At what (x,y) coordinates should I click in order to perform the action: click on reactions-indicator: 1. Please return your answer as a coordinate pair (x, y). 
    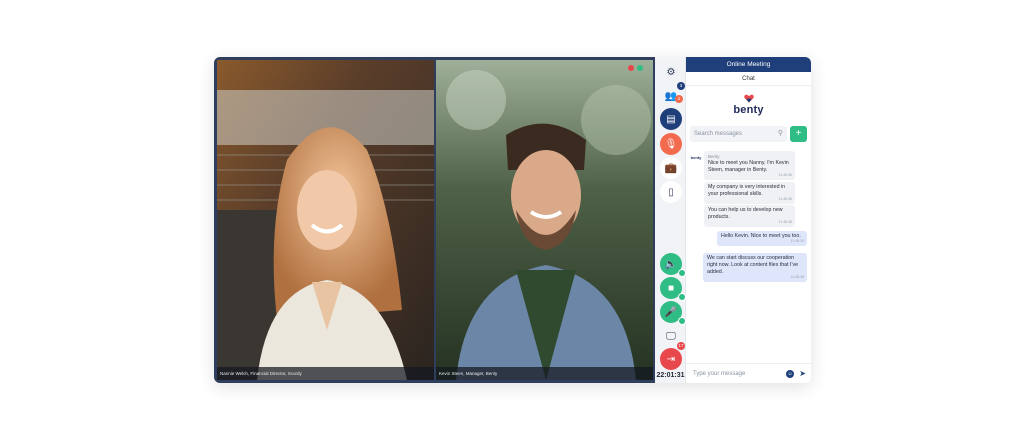
    Looking at the image, I should click on (676, 98).